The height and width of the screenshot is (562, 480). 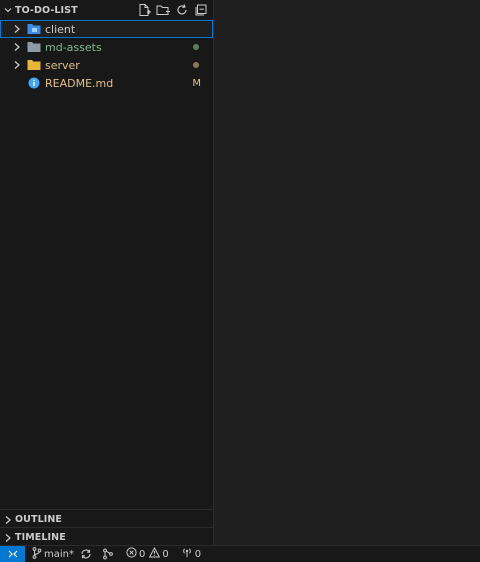 What do you see at coordinates (46, 10) in the screenshot?
I see `explorer-title: TO-DO-LIST` at bounding box center [46, 10].